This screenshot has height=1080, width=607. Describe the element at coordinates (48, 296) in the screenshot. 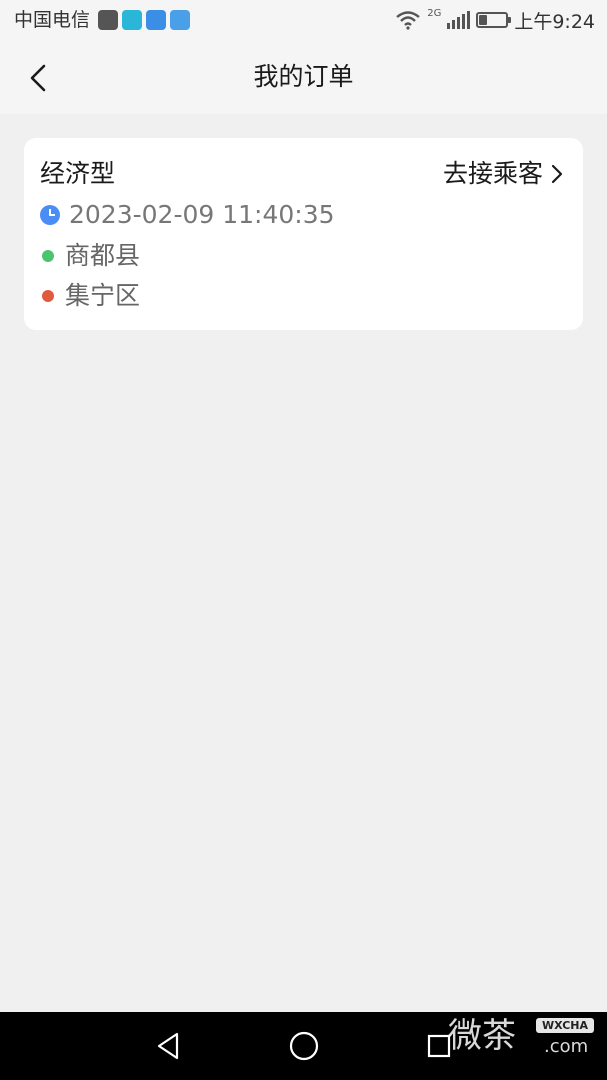

I see `destination-dot-icon` at that location.